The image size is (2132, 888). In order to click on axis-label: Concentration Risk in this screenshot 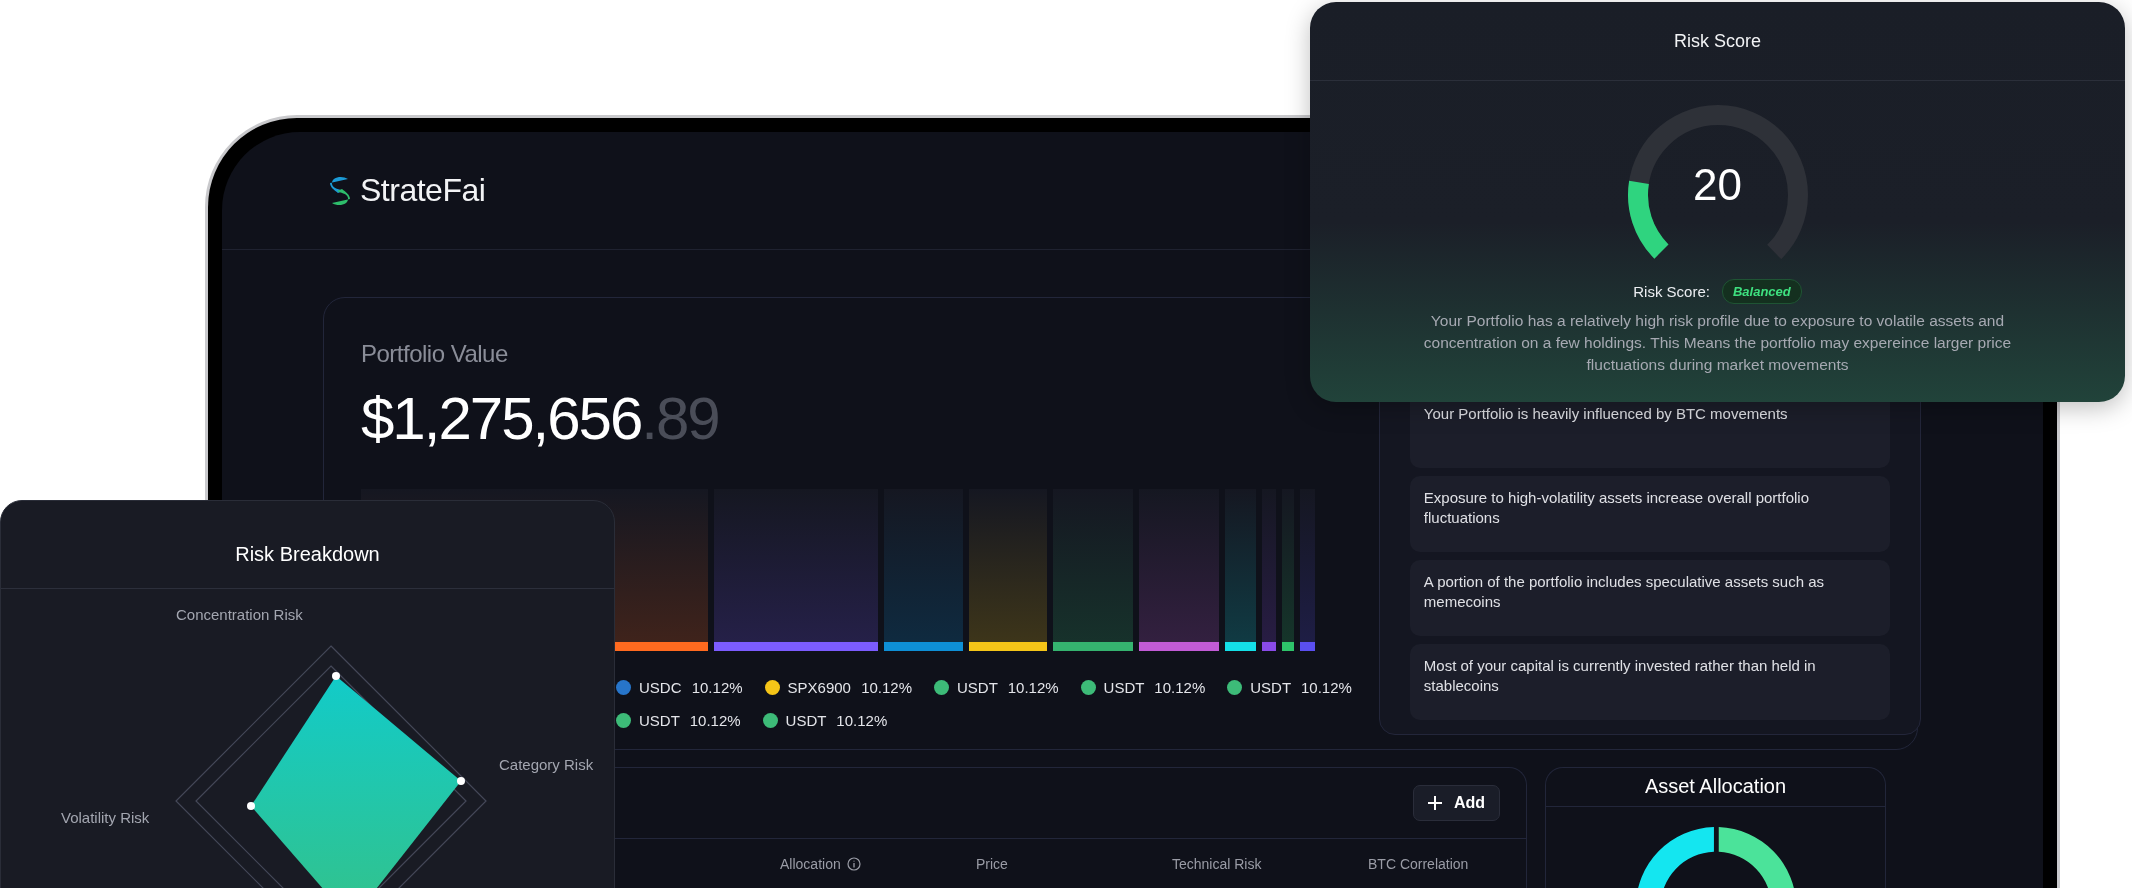, I will do `click(239, 614)`.